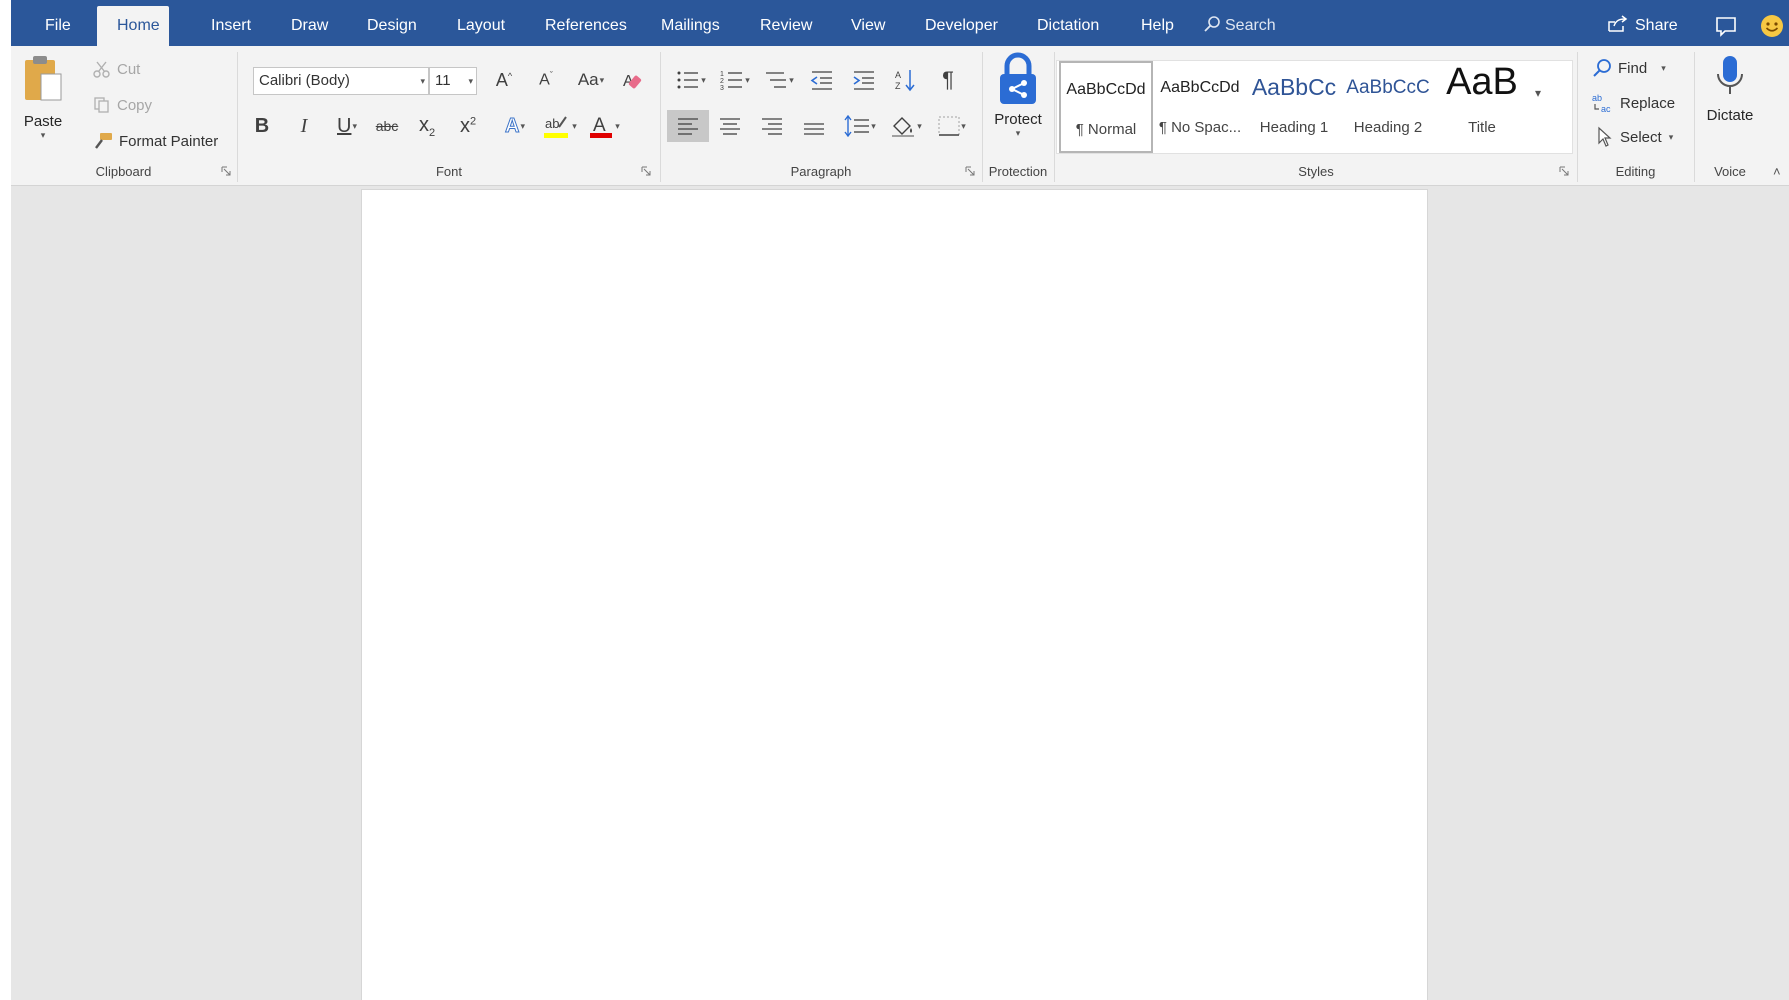  Describe the element at coordinates (1106, 107) in the screenshot. I see `style-normal: AaBbCcDd ¶ Normal` at that location.